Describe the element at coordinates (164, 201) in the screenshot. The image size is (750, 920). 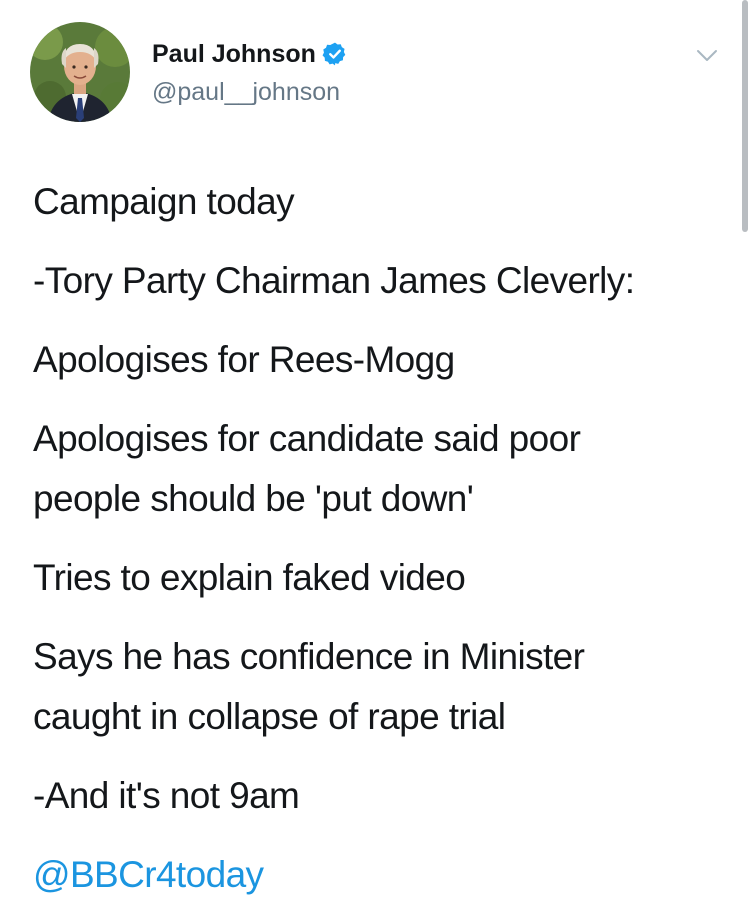
I see `tweet-line: Campaign today` at that location.